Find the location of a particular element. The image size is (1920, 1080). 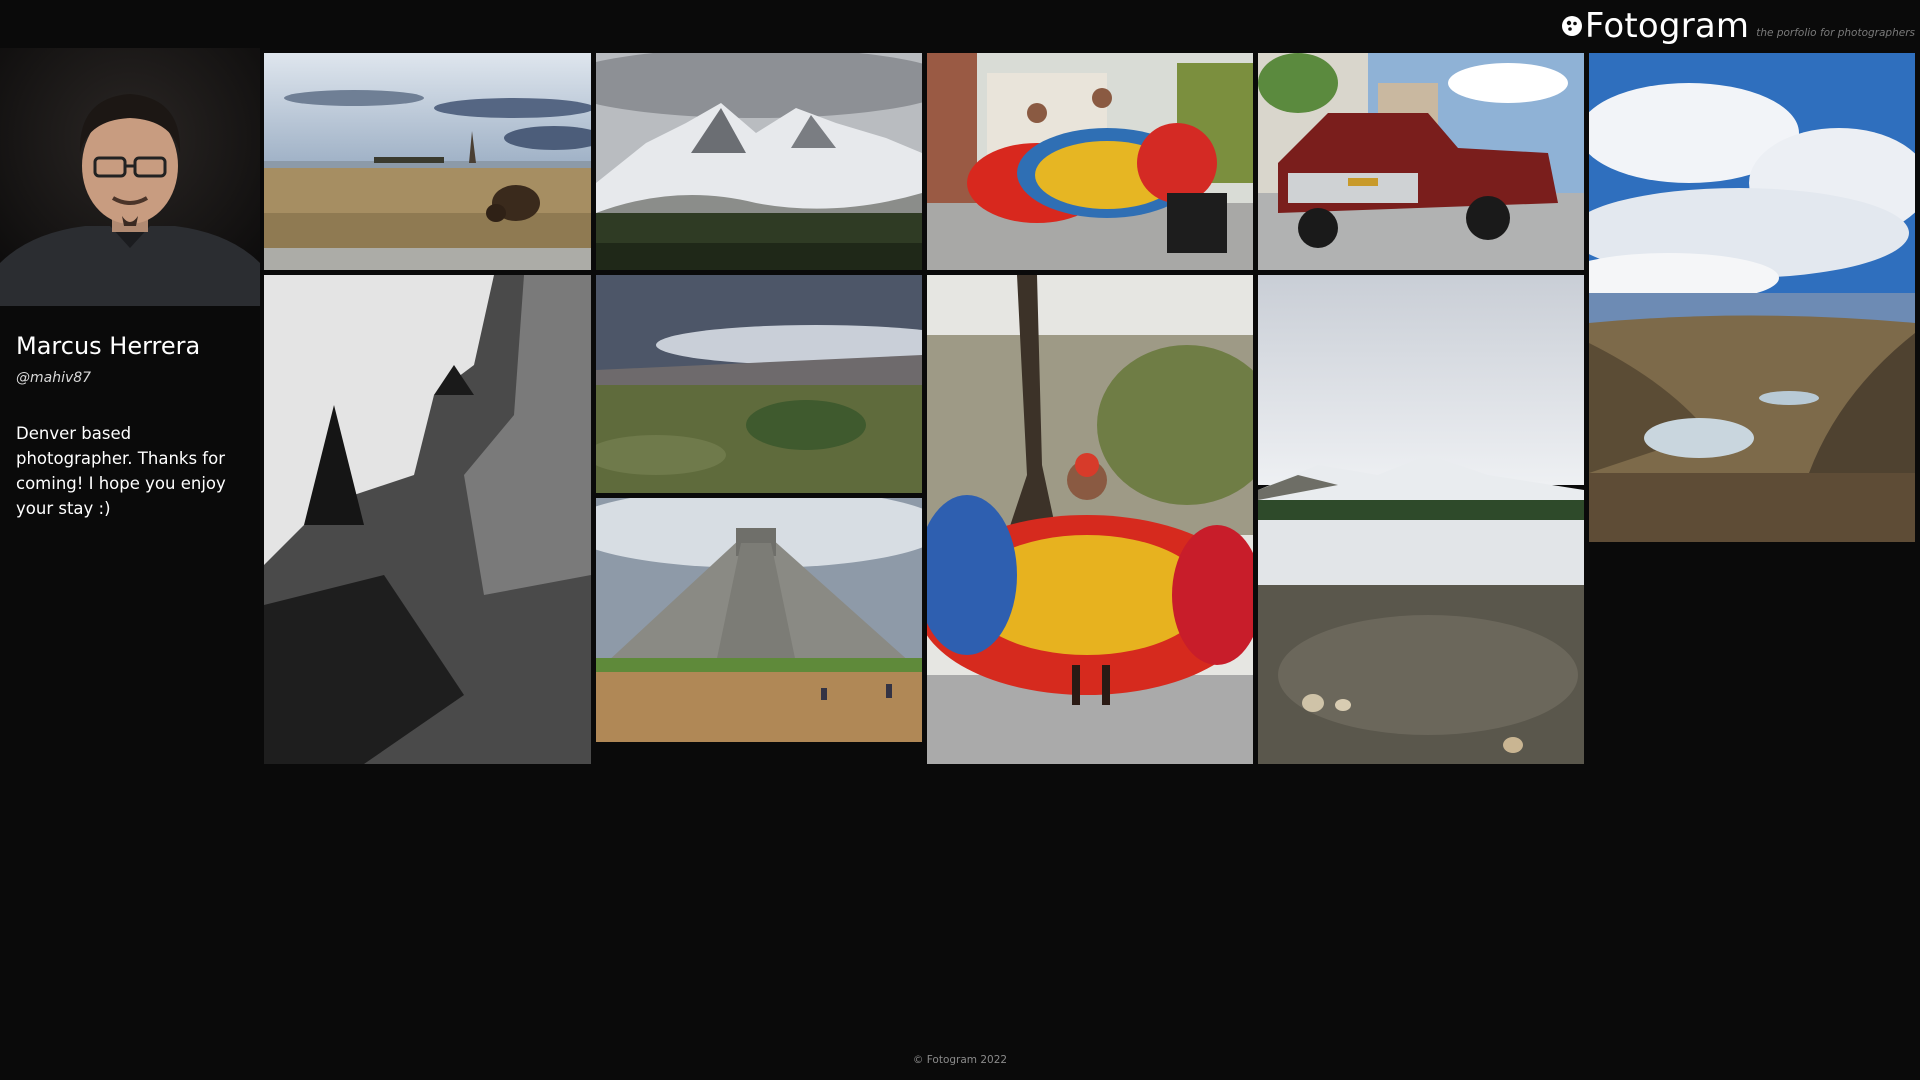

header: Fotogram the porfolio for photographers is located at coordinates (1738, 26).